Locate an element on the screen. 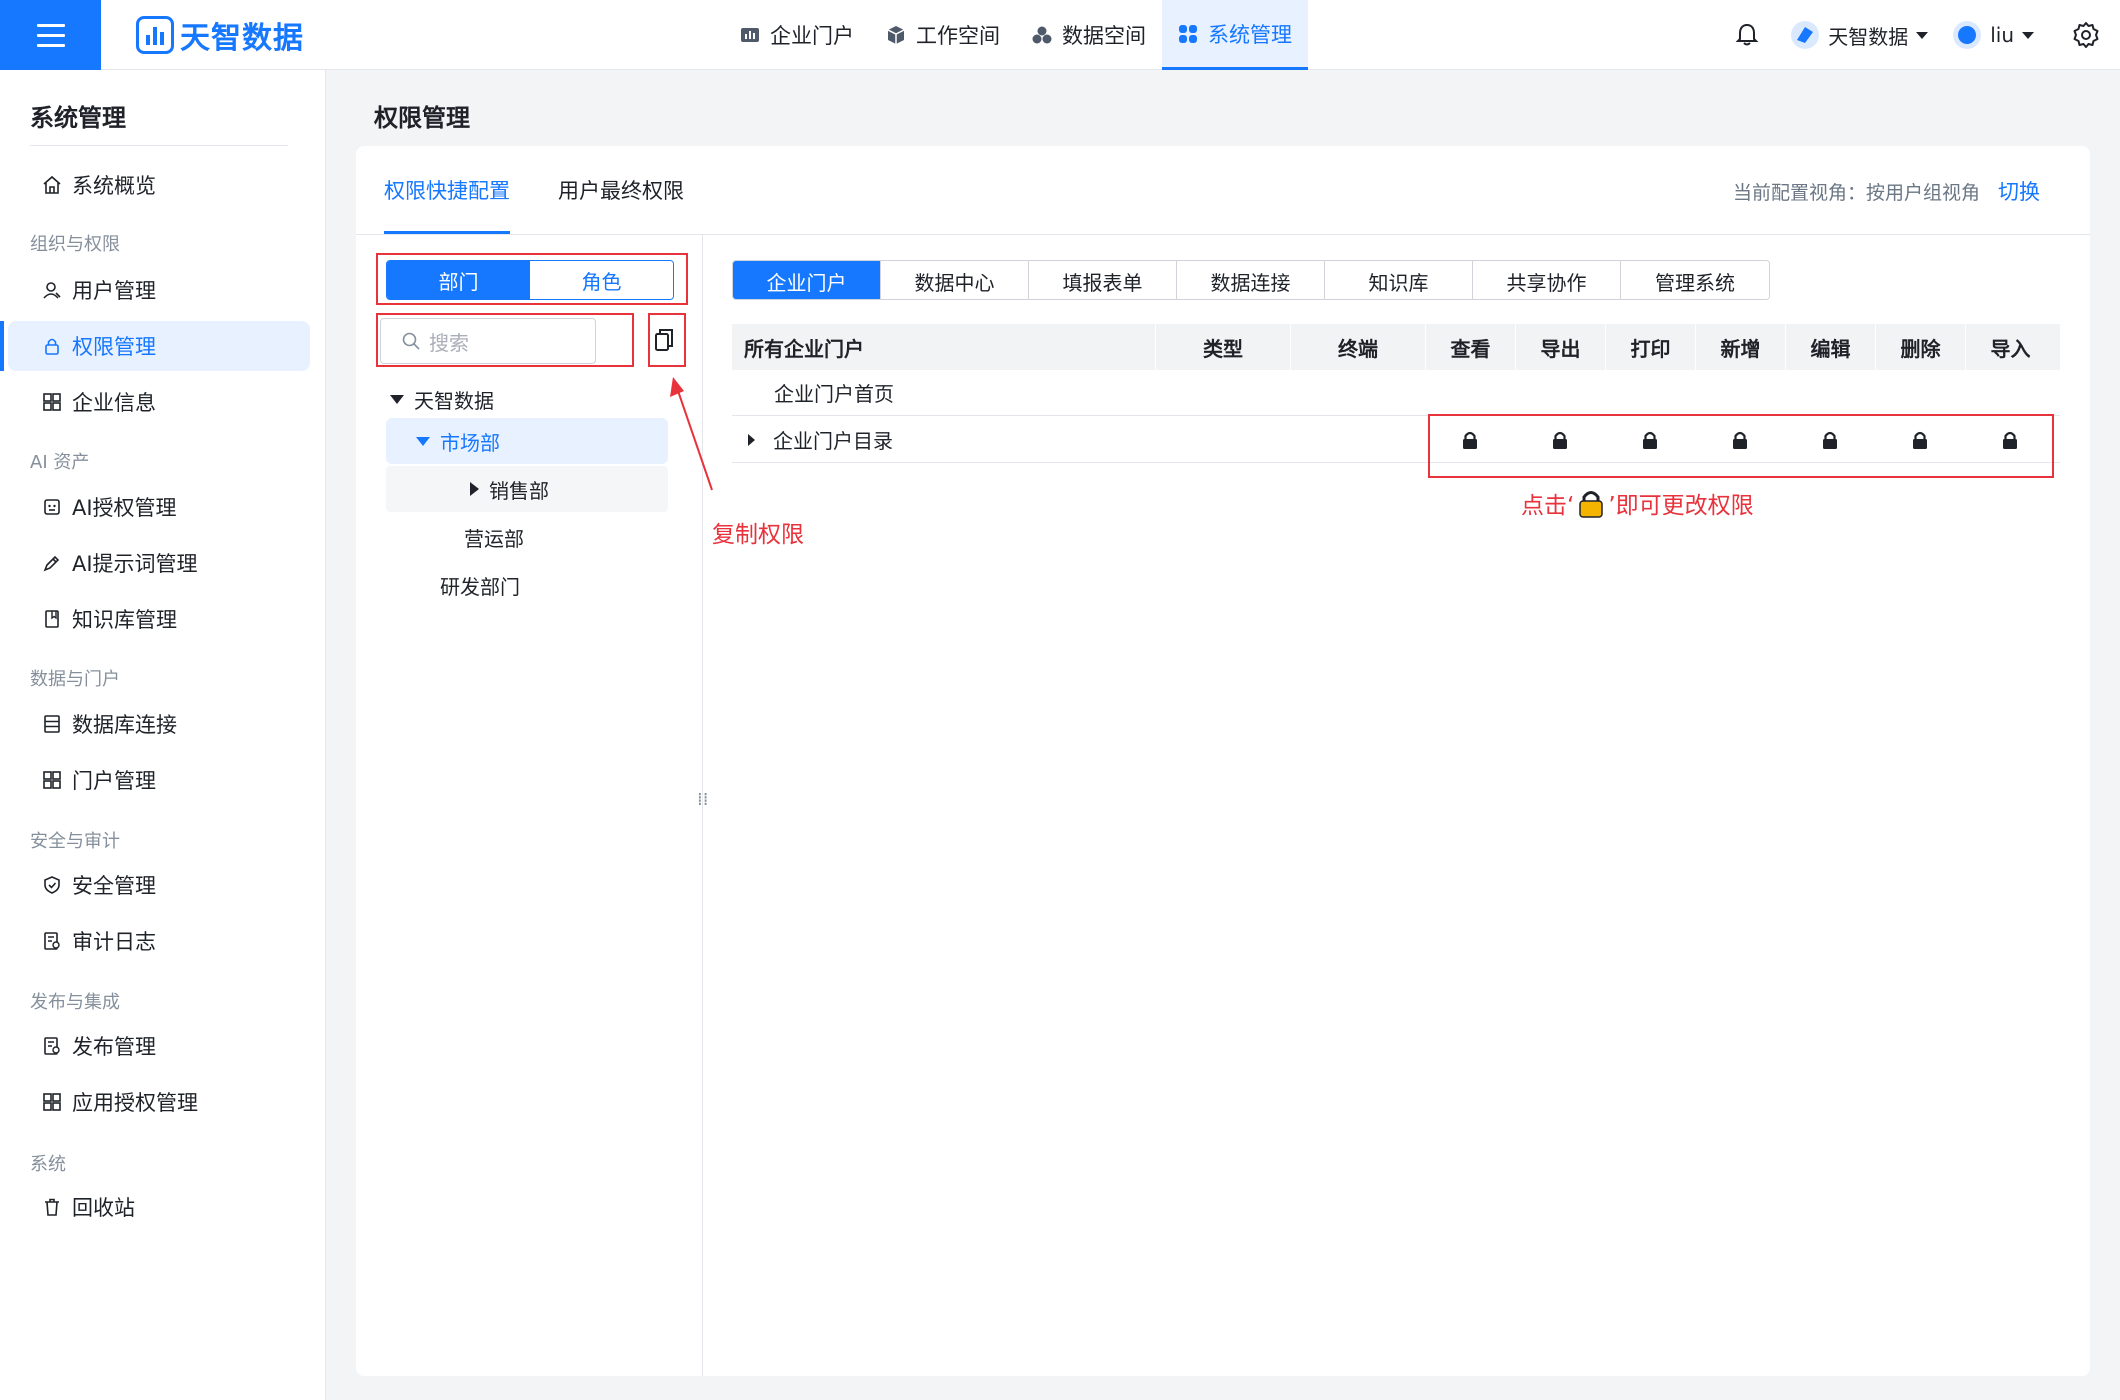  sidebar-item-overview: 系统概览 is located at coordinates (159, 185).